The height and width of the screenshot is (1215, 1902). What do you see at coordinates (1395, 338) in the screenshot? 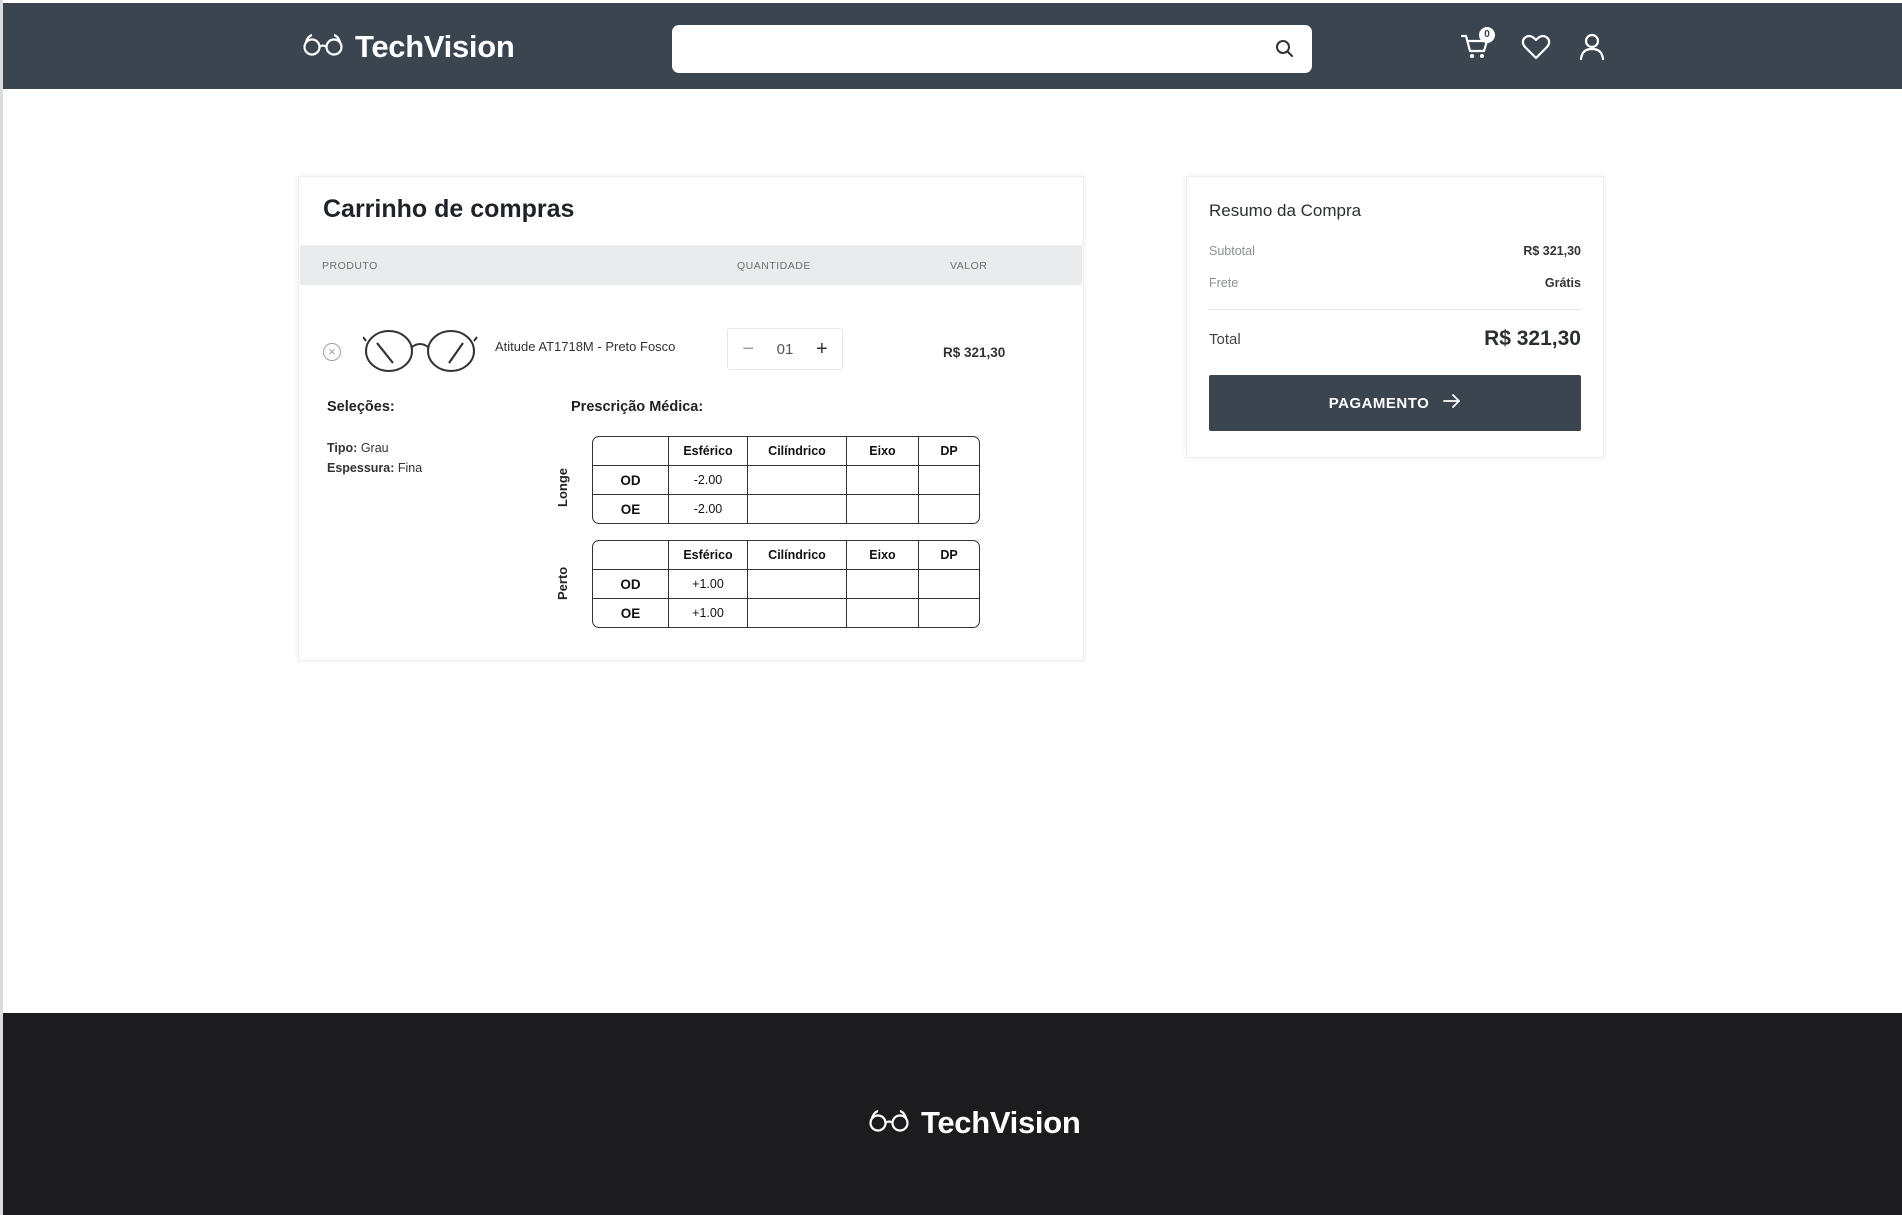
I see `total-row: Total R$ 321,30` at bounding box center [1395, 338].